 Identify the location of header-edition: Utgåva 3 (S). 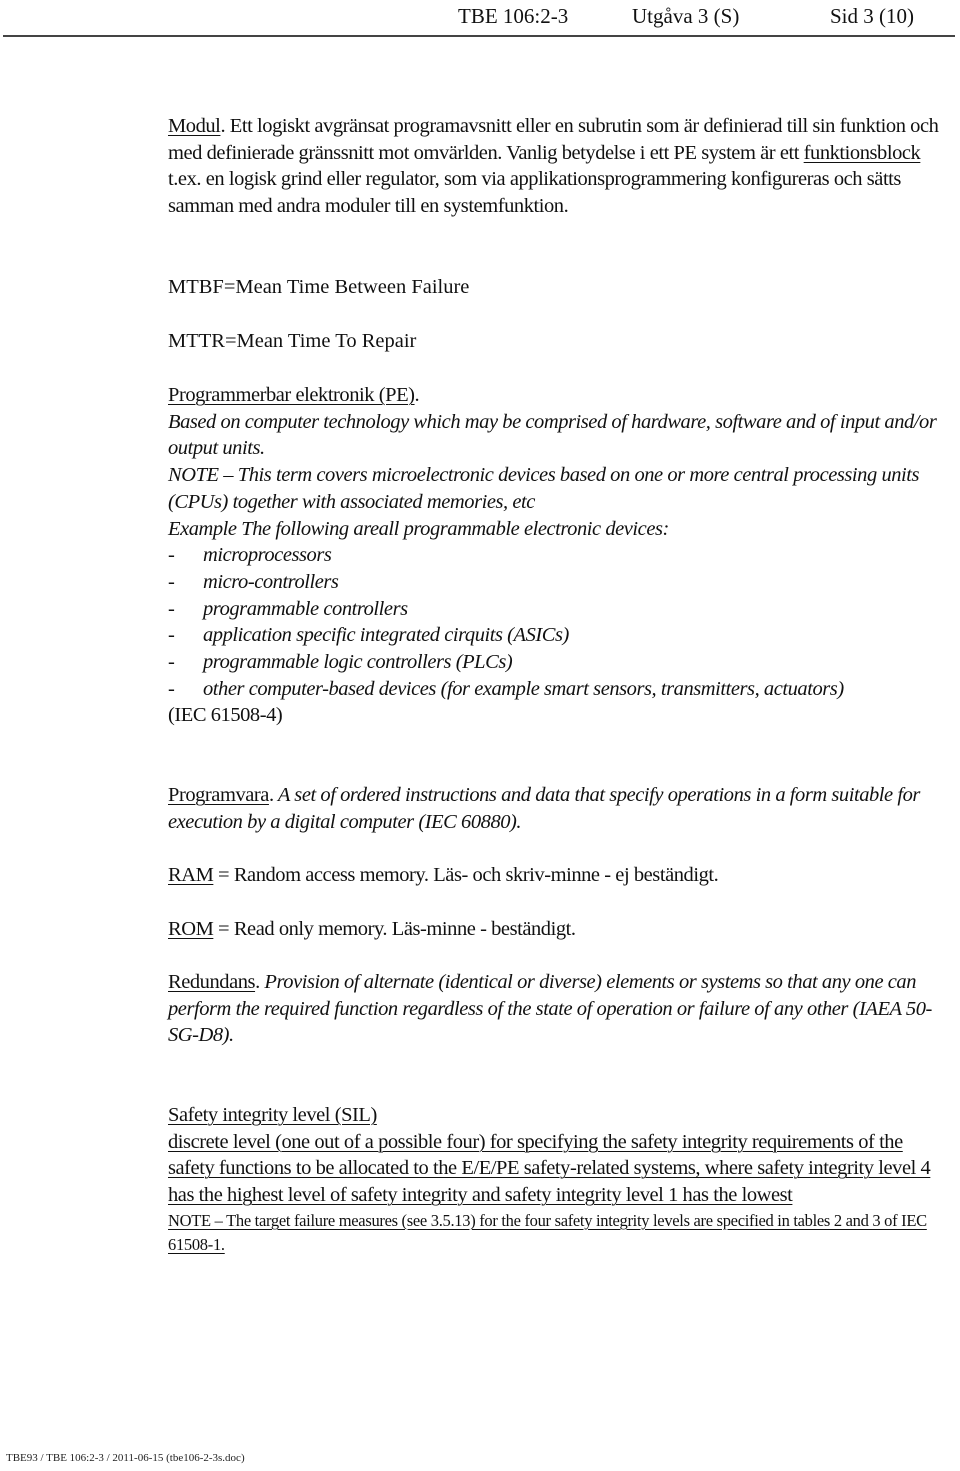
(686, 16).